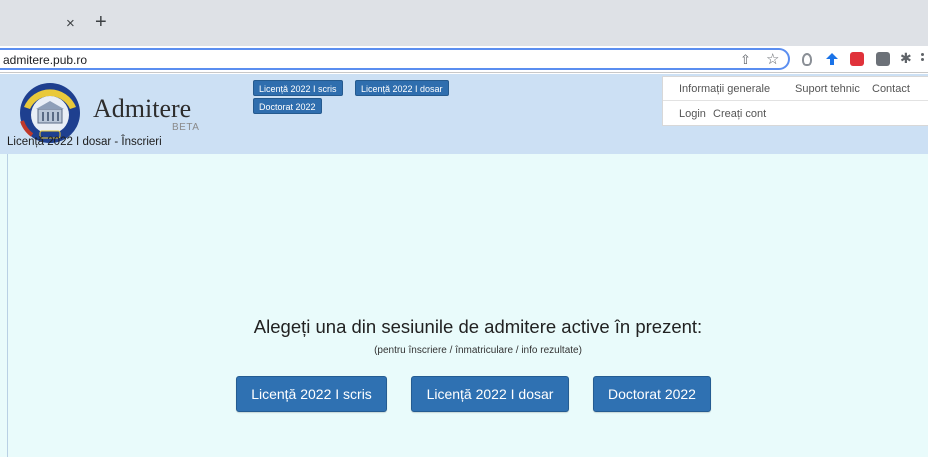 Image resolution: width=928 pixels, height=457 pixels. What do you see at coordinates (906, 58) in the screenshot?
I see `extensions-puzzle-icon: ✱` at bounding box center [906, 58].